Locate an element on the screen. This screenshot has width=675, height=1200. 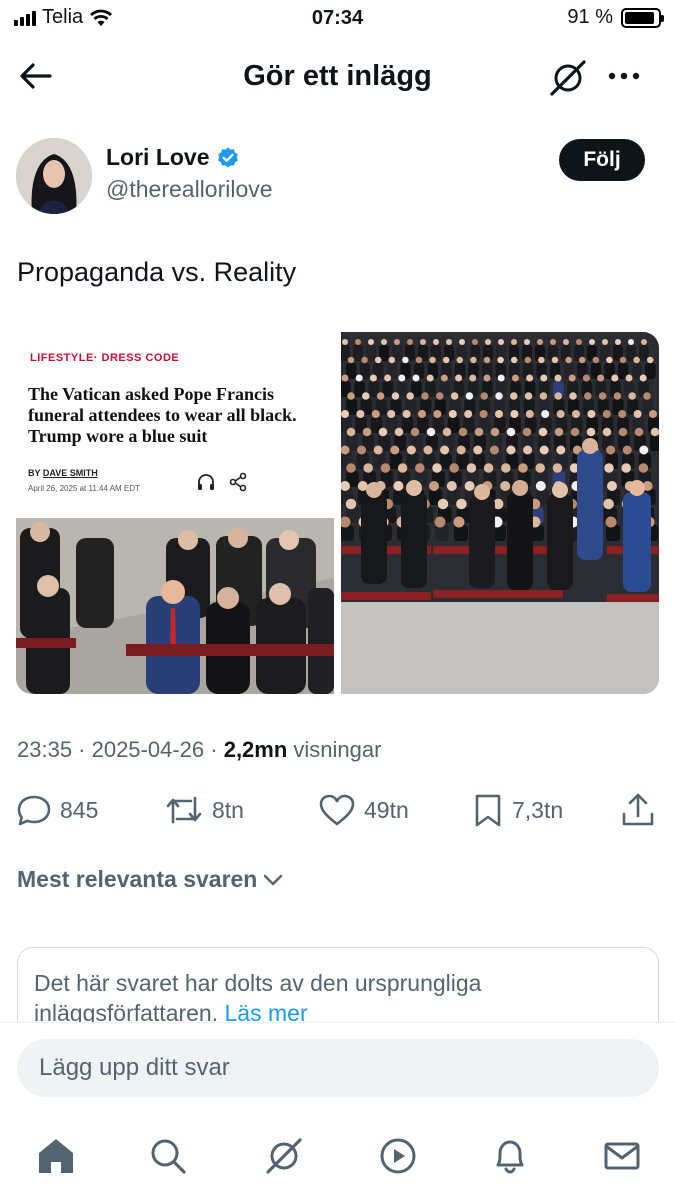
video-icon is located at coordinates (398, 1156).